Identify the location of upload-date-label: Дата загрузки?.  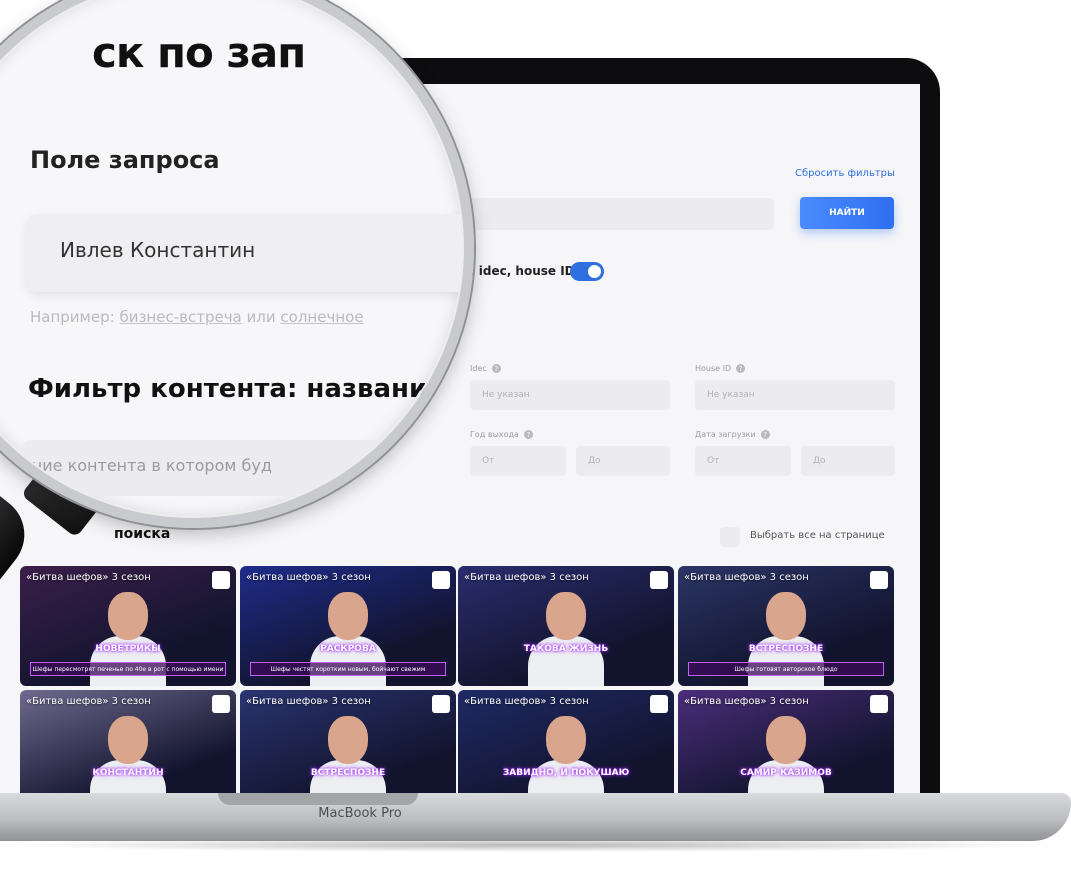
(732, 434).